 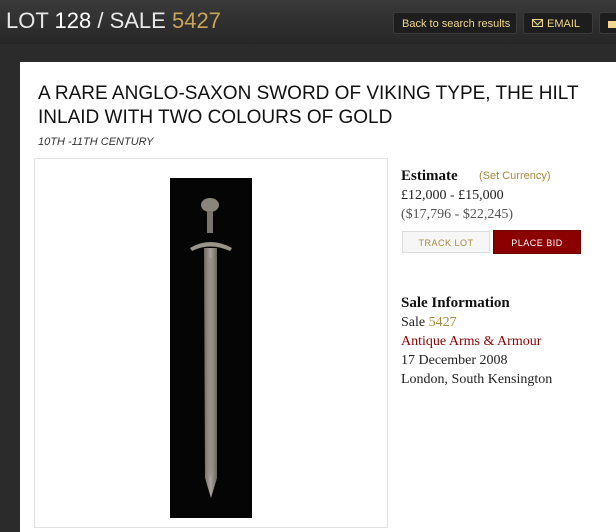 I want to click on sale-number-line: Sale 5427, so click(x=429, y=323).